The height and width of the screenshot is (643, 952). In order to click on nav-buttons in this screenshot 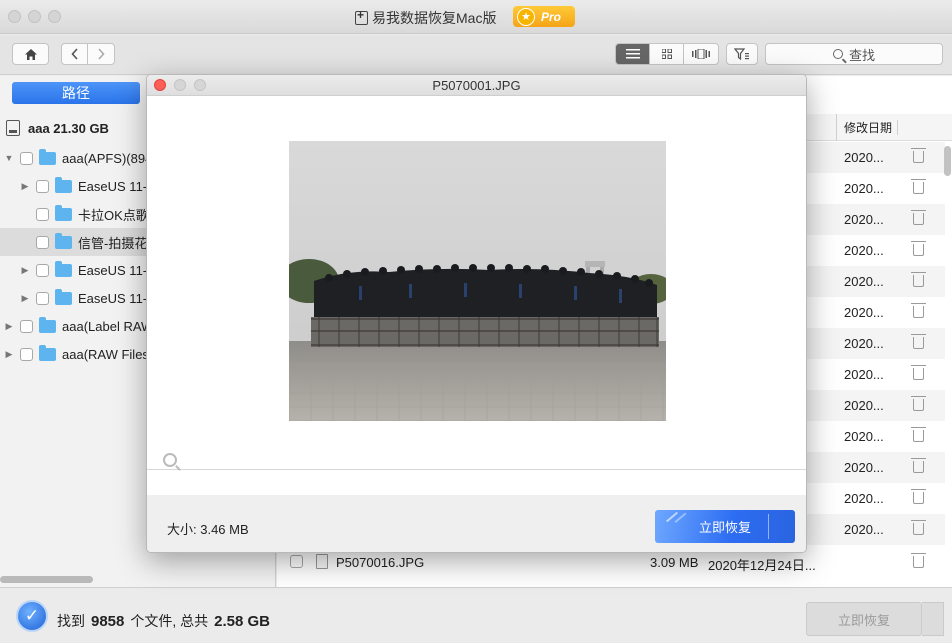, I will do `click(88, 54)`.